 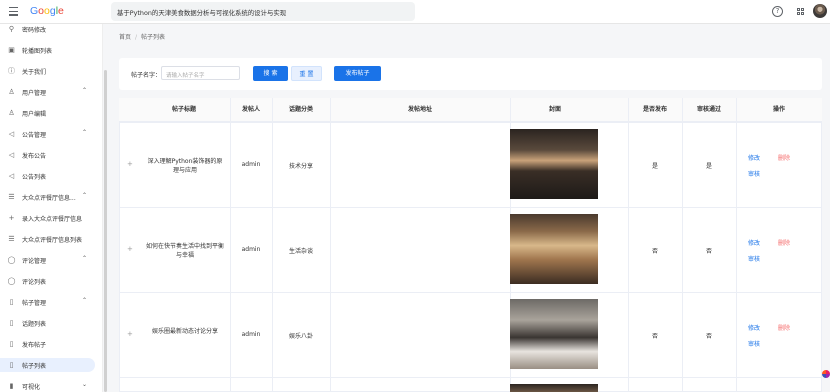 I want to click on sidebar-item-label: 发布公告, so click(x=34, y=156).